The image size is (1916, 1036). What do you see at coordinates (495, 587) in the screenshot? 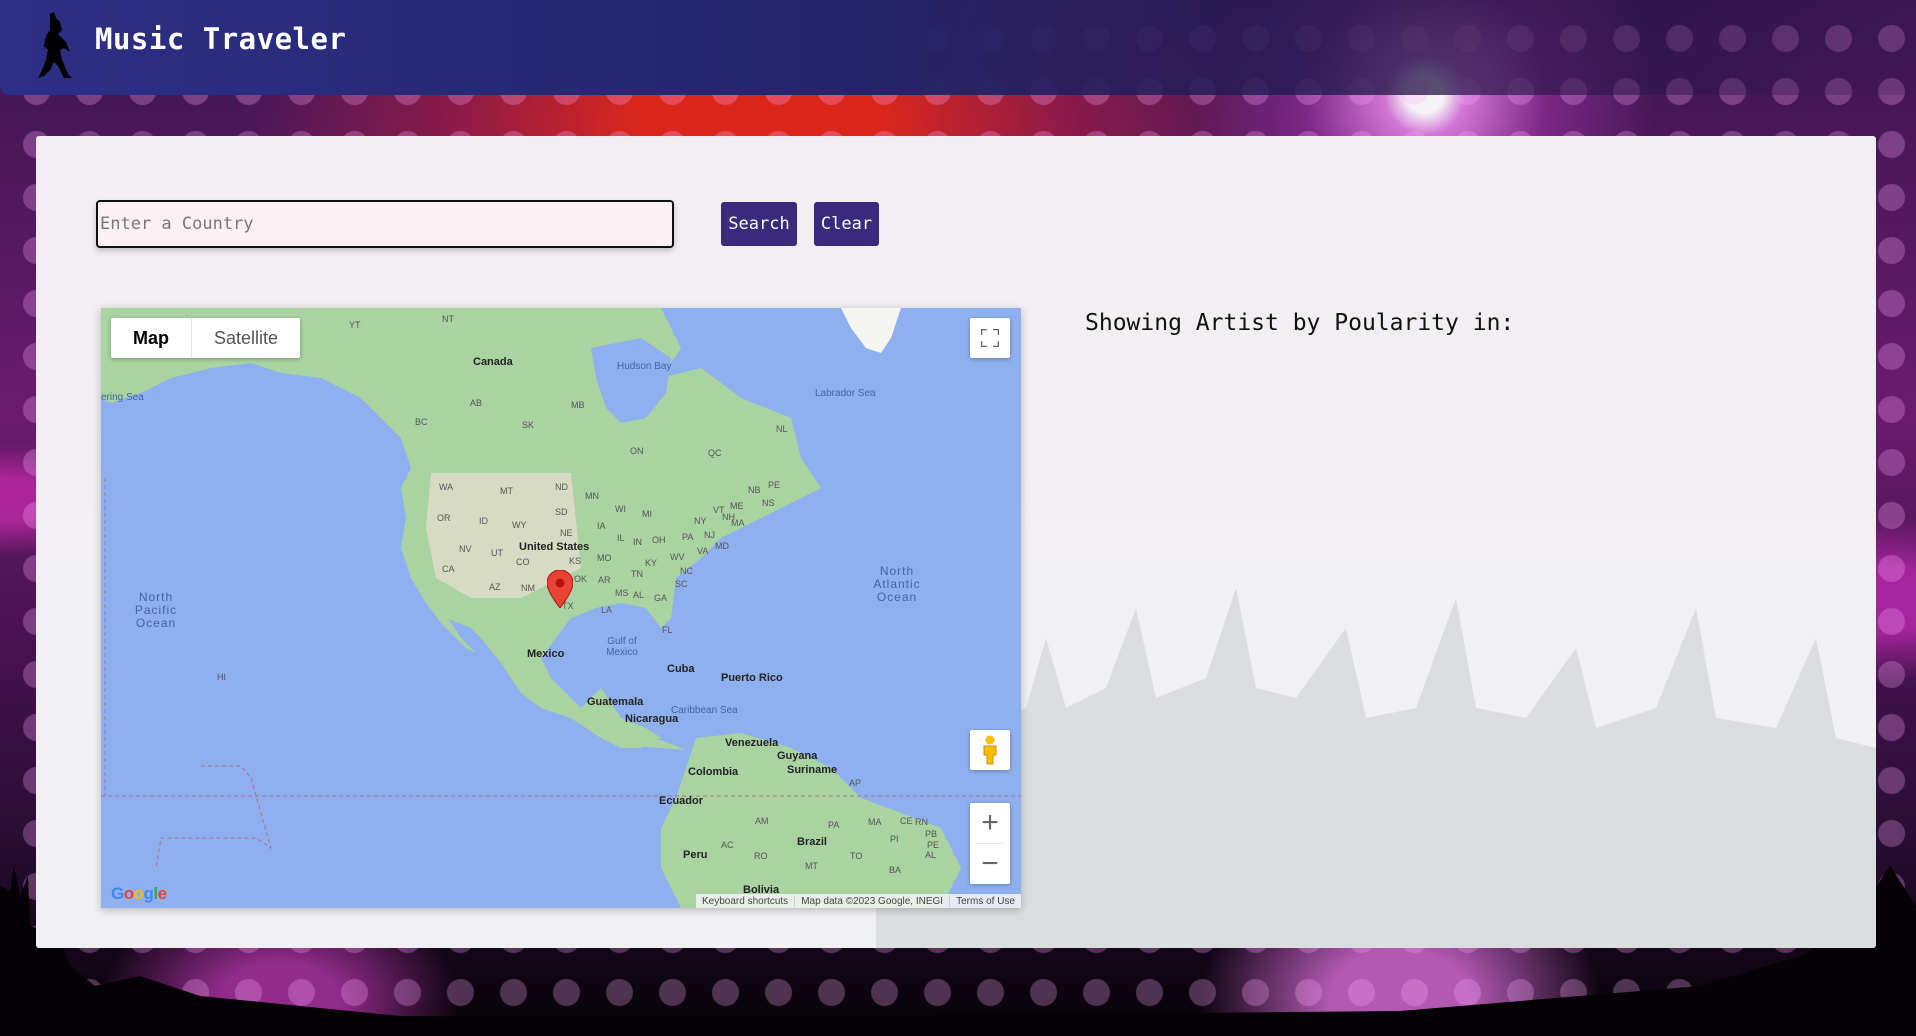
I see `map-region-label: AZ` at bounding box center [495, 587].